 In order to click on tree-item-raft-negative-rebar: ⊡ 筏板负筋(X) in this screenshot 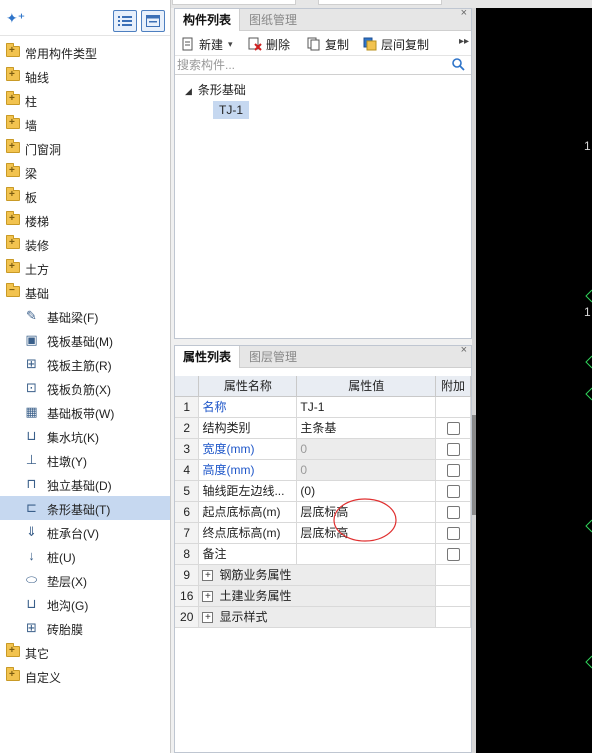, I will do `click(85, 388)`.